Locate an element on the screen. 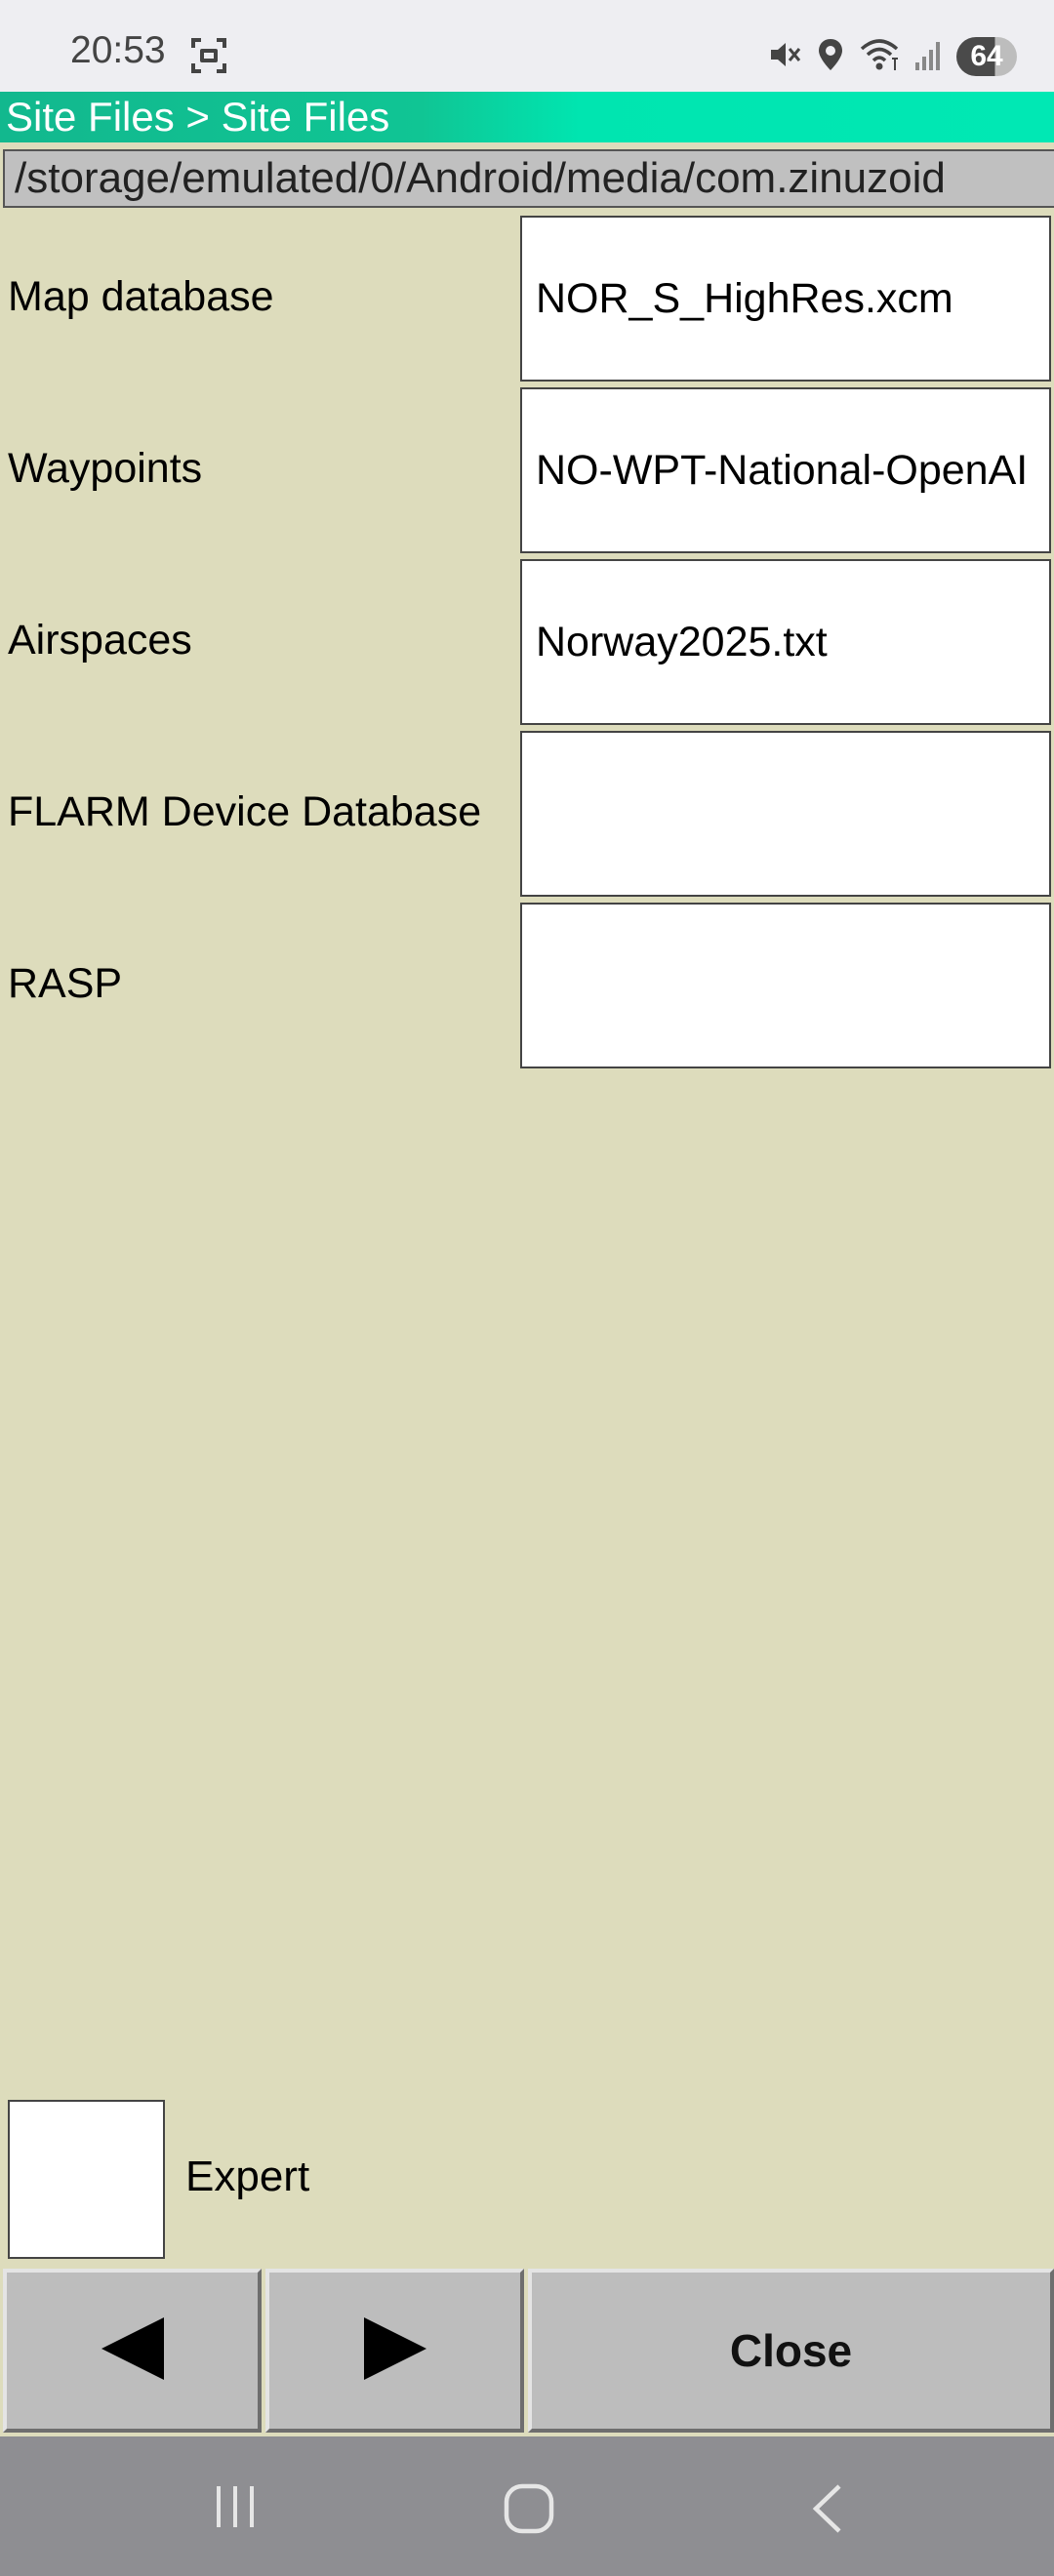 This screenshot has height=2576, width=1054. close-button: Close is located at coordinates (791, 2351).